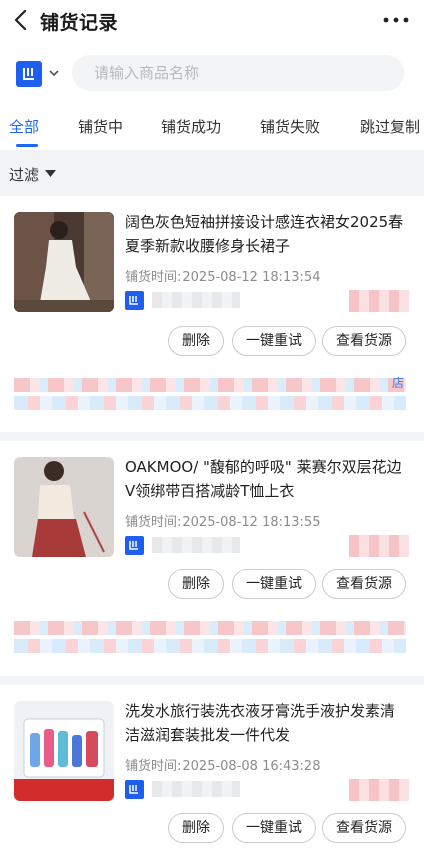  Describe the element at coordinates (251, 766) in the screenshot. I see `time-value: 2025-08-08 16:43:28` at that location.